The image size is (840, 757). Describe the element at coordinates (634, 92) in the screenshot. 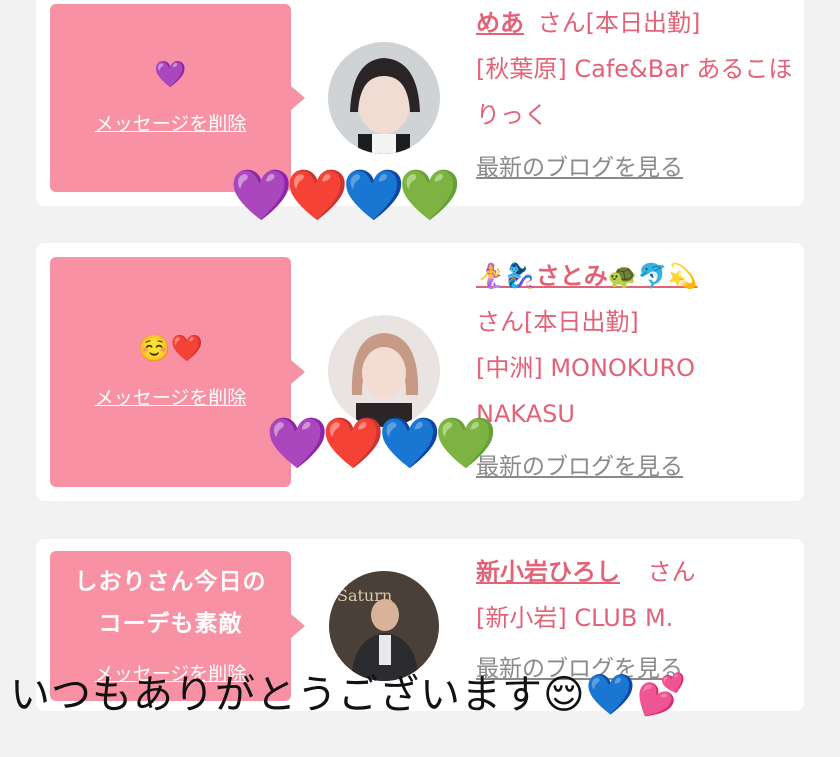

I see `shop-name: [秋葉原] Cafe&Bar あるこほりっく` at that location.